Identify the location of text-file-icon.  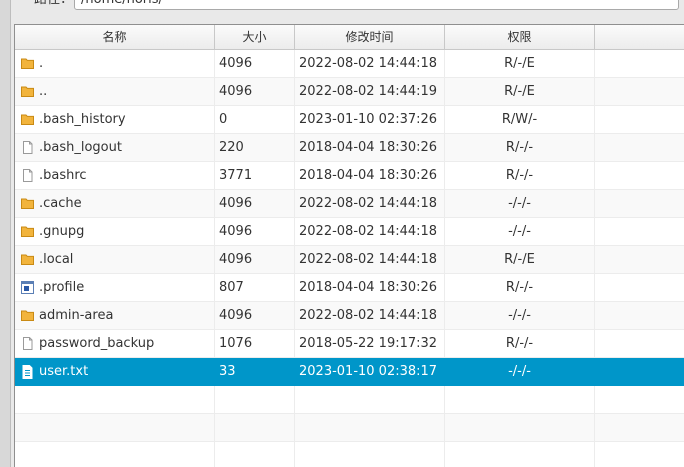
(27, 372).